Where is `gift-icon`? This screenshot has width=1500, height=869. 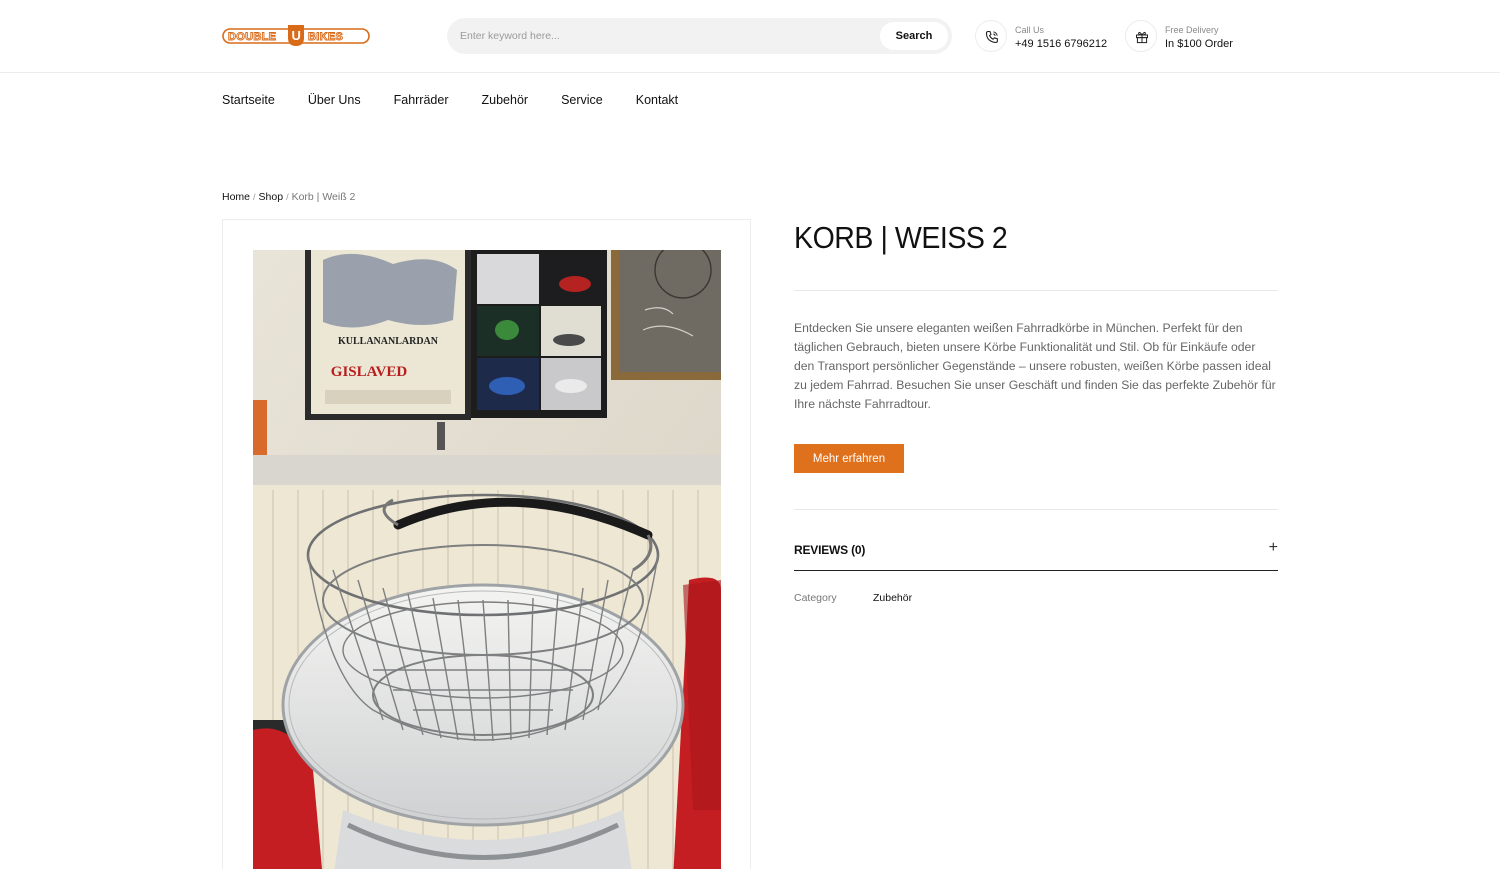
gift-icon is located at coordinates (1142, 37).